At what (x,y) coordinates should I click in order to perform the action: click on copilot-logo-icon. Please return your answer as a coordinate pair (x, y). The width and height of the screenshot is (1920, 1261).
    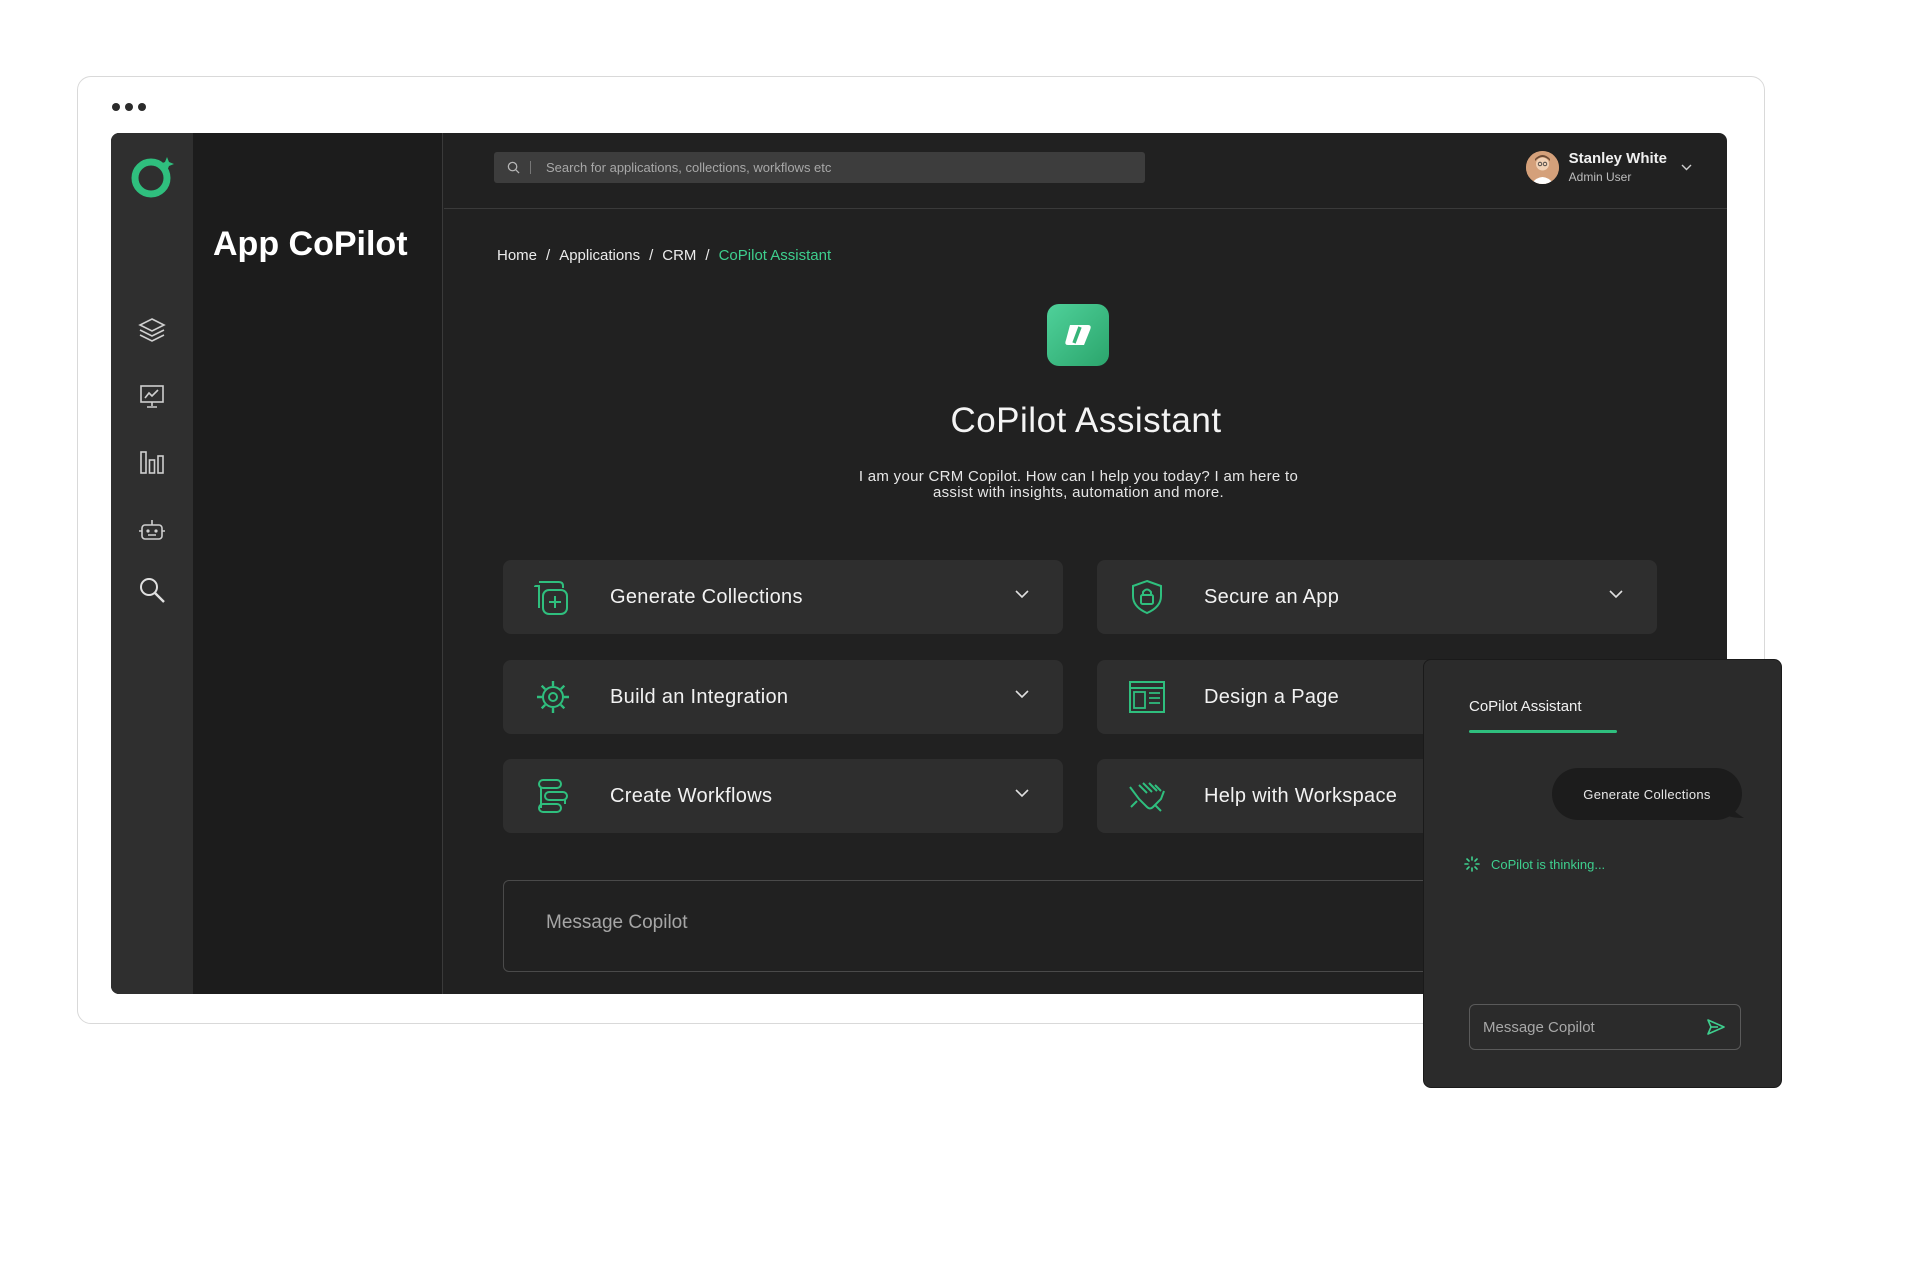
    Looking at the image, I should click on (1078, 335).